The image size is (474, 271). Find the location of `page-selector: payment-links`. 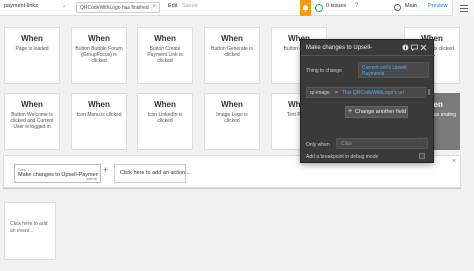

page-selector: payment-links is located at coordinates (21, 6).